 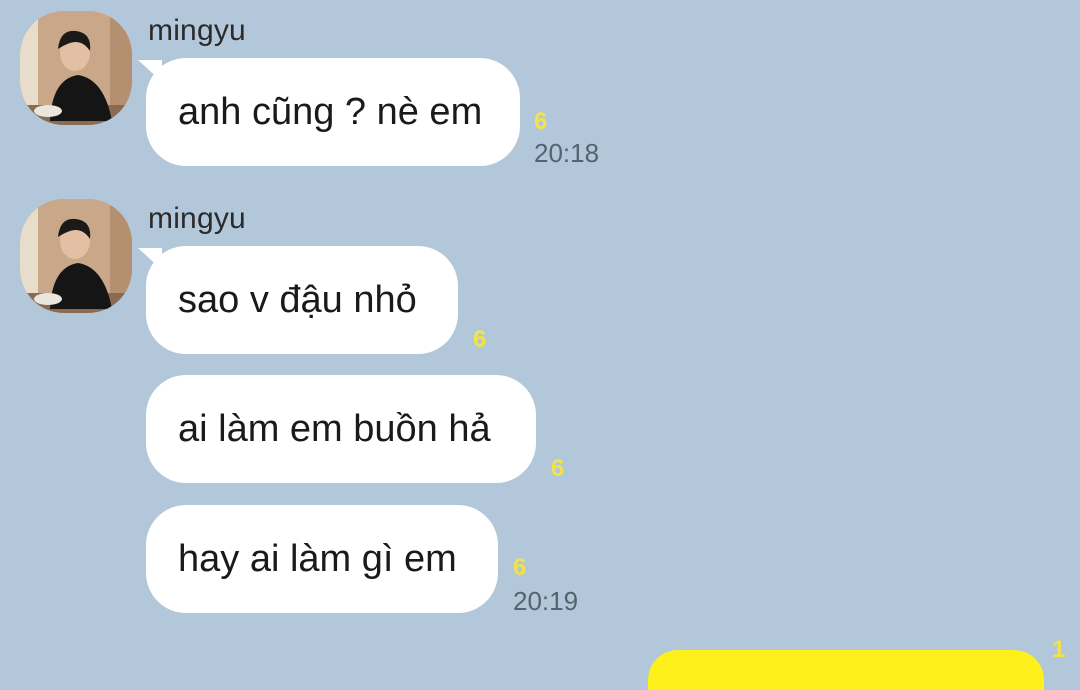 I want to click on message-bubble: sao v đậu nhỏ, so click(x=302, y=300).